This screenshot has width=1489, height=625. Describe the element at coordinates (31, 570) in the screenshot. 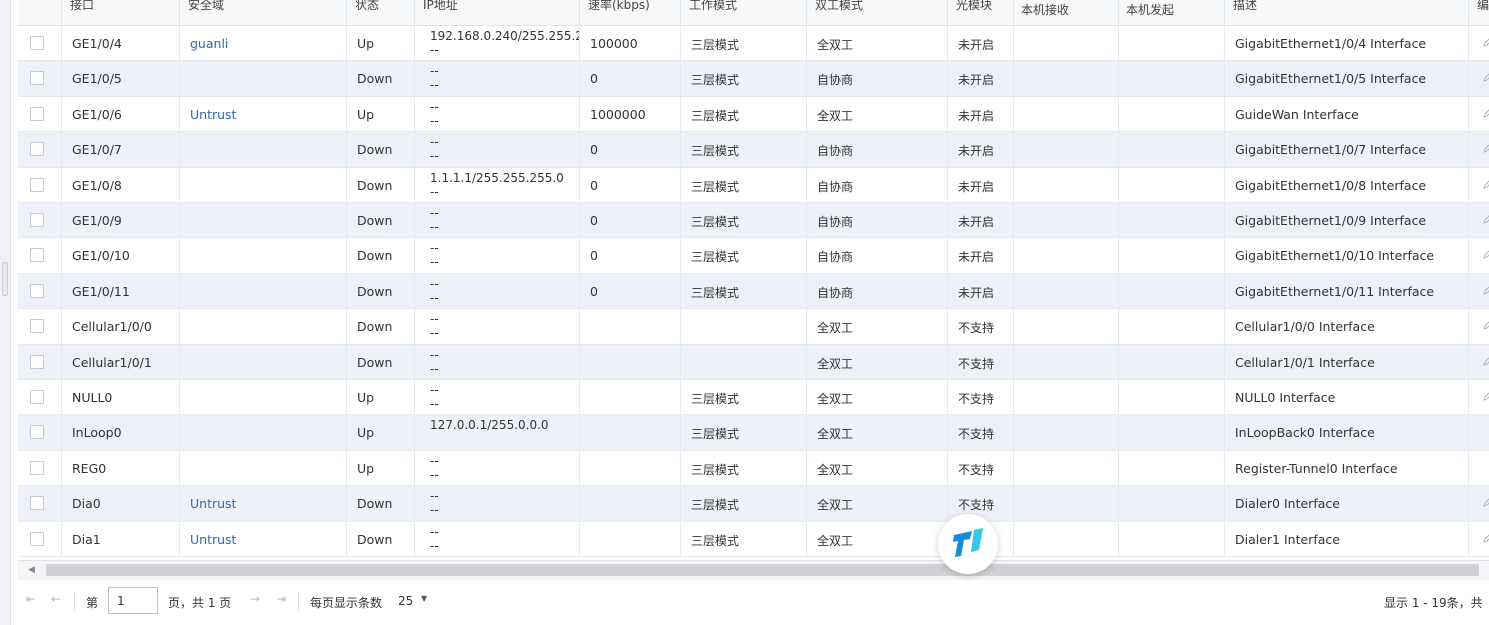

I see `scroll-left-icon: ◀` at that location.